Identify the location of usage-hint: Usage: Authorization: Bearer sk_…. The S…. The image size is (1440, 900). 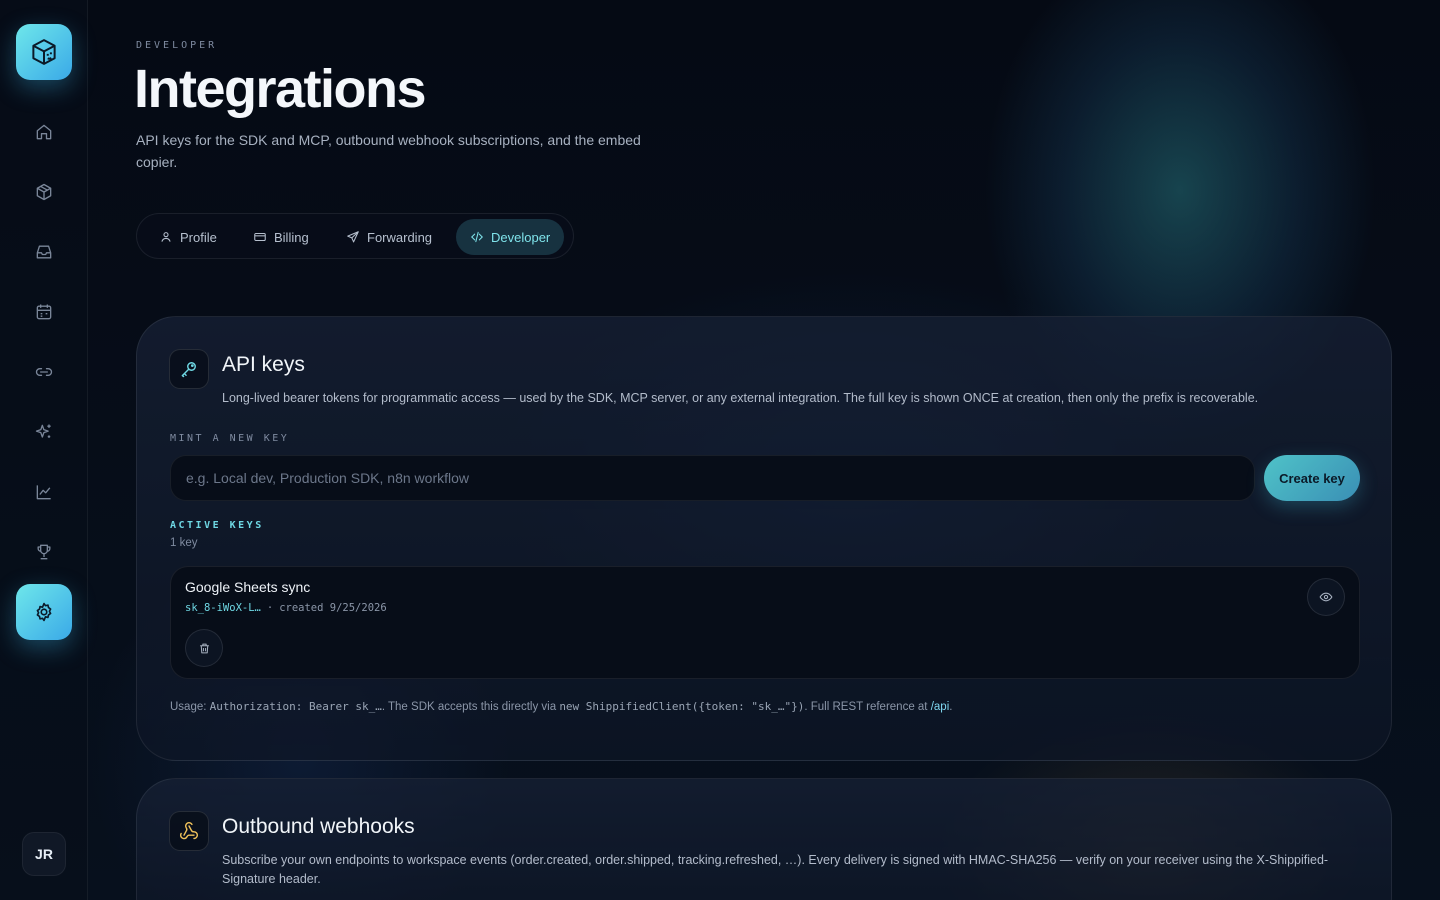
(561, 706).